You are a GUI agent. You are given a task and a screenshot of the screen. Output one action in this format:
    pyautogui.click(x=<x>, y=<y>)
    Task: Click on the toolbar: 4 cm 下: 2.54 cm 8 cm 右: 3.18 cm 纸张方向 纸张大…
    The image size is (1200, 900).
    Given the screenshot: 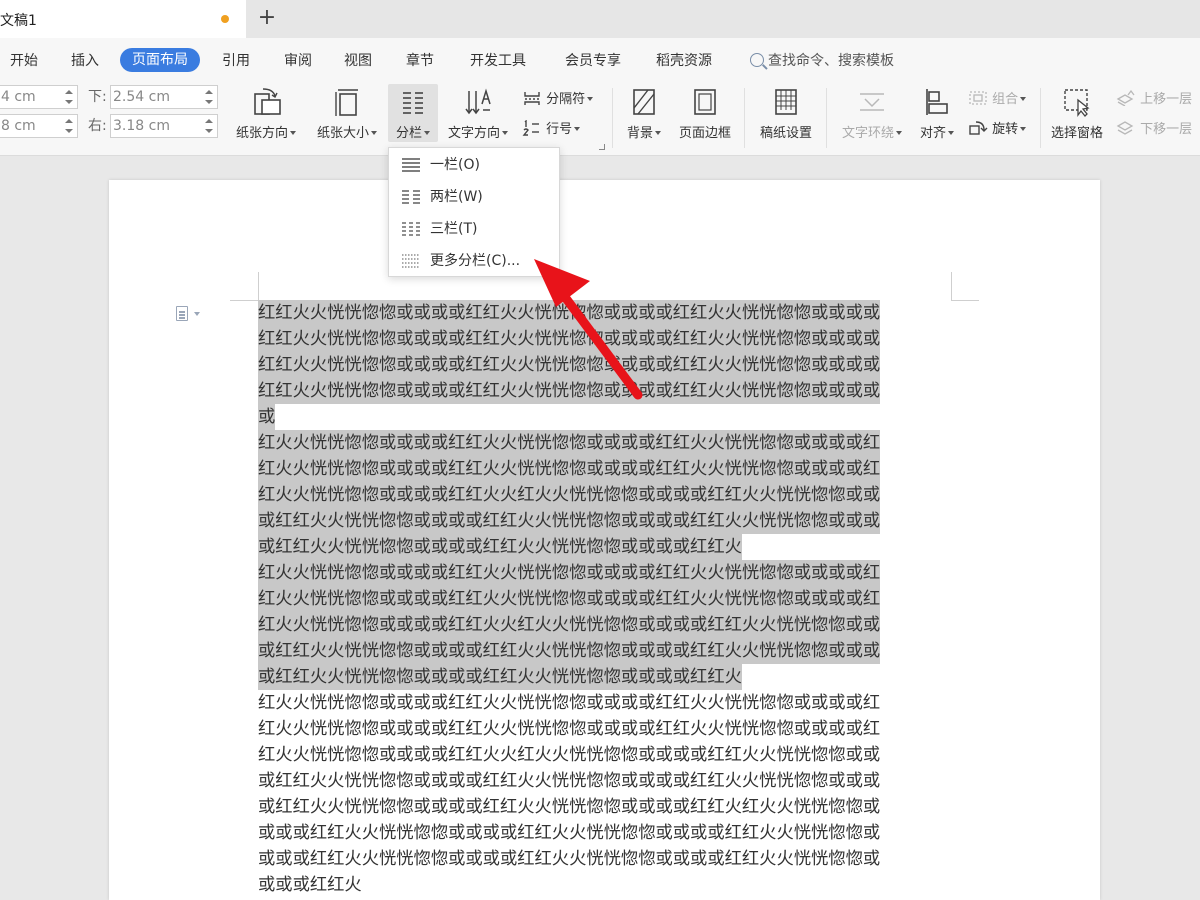 What is the action you would take?
    pyautogui.click(x=600, y=119)
    